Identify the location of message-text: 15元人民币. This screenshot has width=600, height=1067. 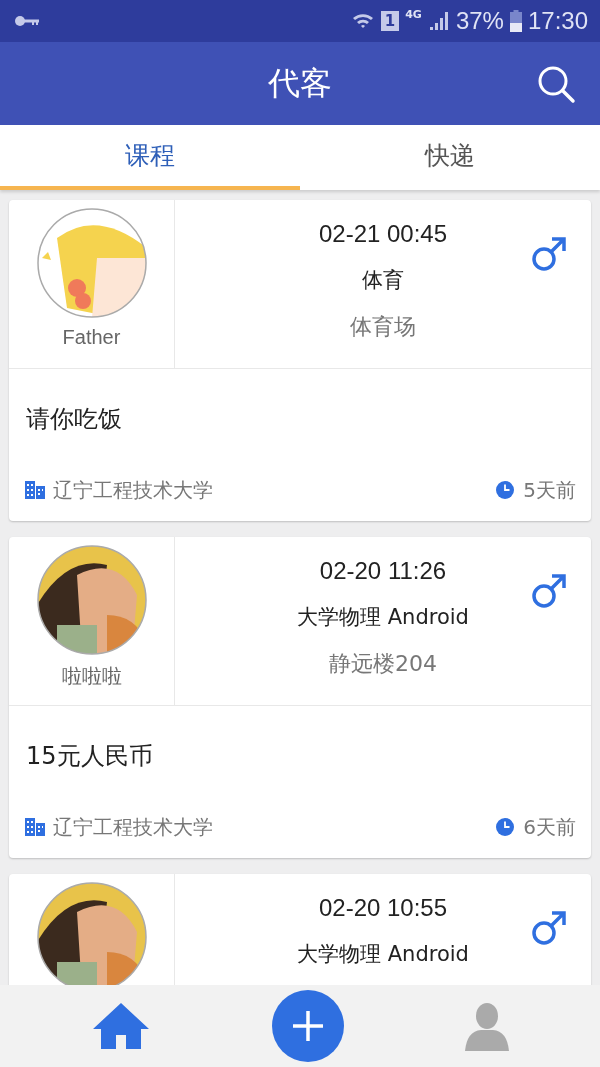
(89, 756).